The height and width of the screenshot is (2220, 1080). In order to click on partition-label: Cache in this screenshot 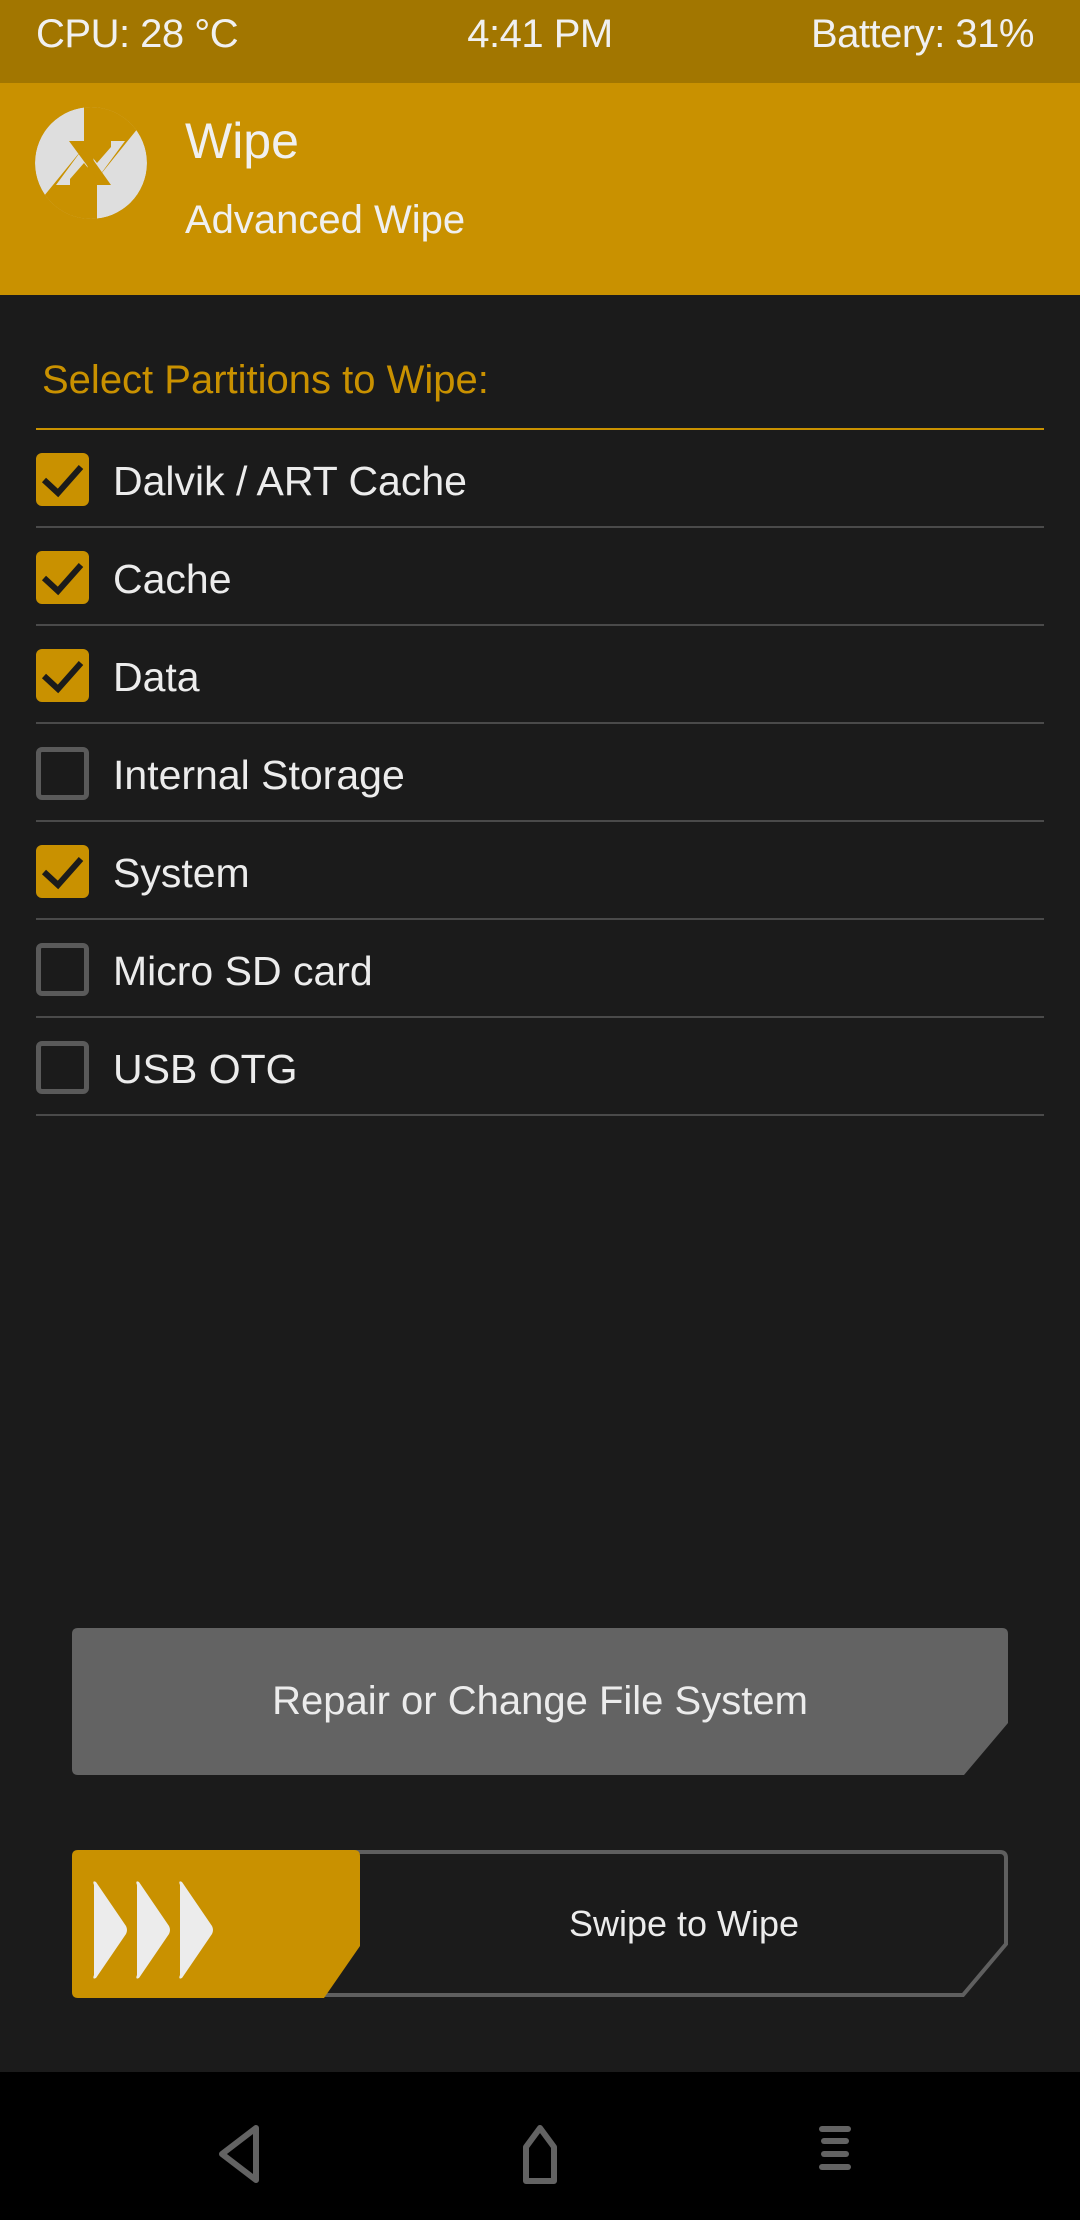, I will do `click(172, 579)`.